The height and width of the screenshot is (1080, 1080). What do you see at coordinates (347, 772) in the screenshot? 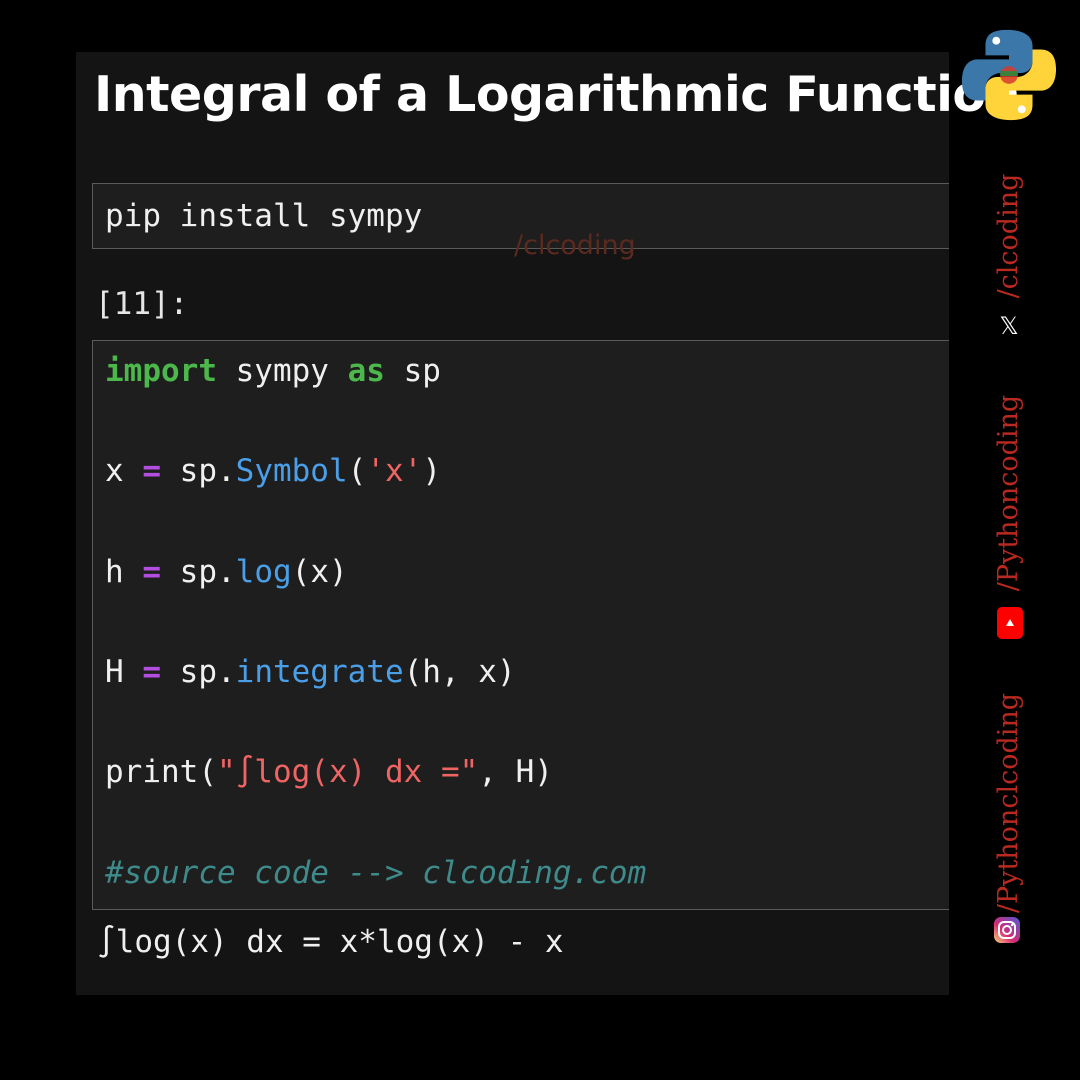
I see `string-literal: "∫log(x) dx ="` at bounding box center [347, 772].